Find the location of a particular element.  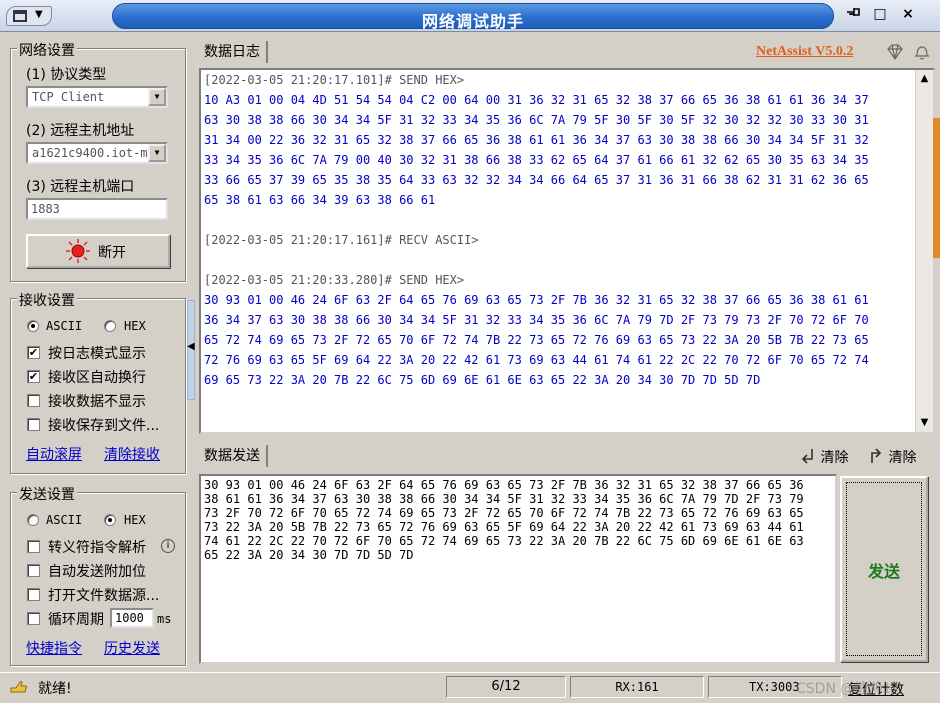

disconnect-label: 断开 is located at coordinates (112, 253).